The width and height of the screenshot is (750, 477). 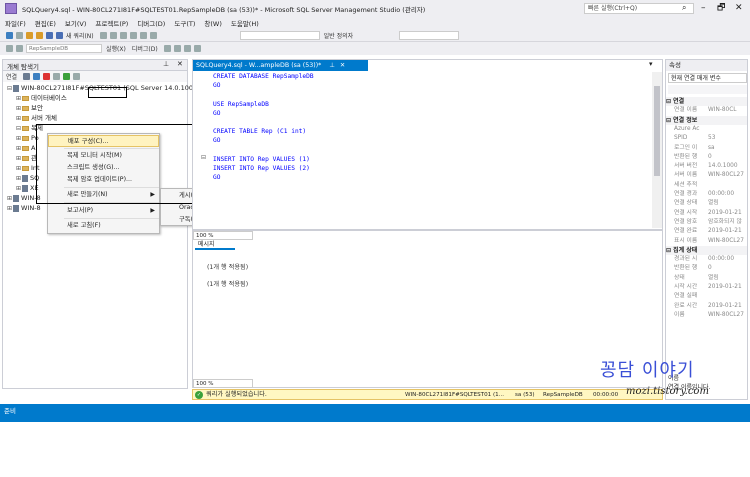 I want to click on close-button: ✕, so click(x=739, y=8).